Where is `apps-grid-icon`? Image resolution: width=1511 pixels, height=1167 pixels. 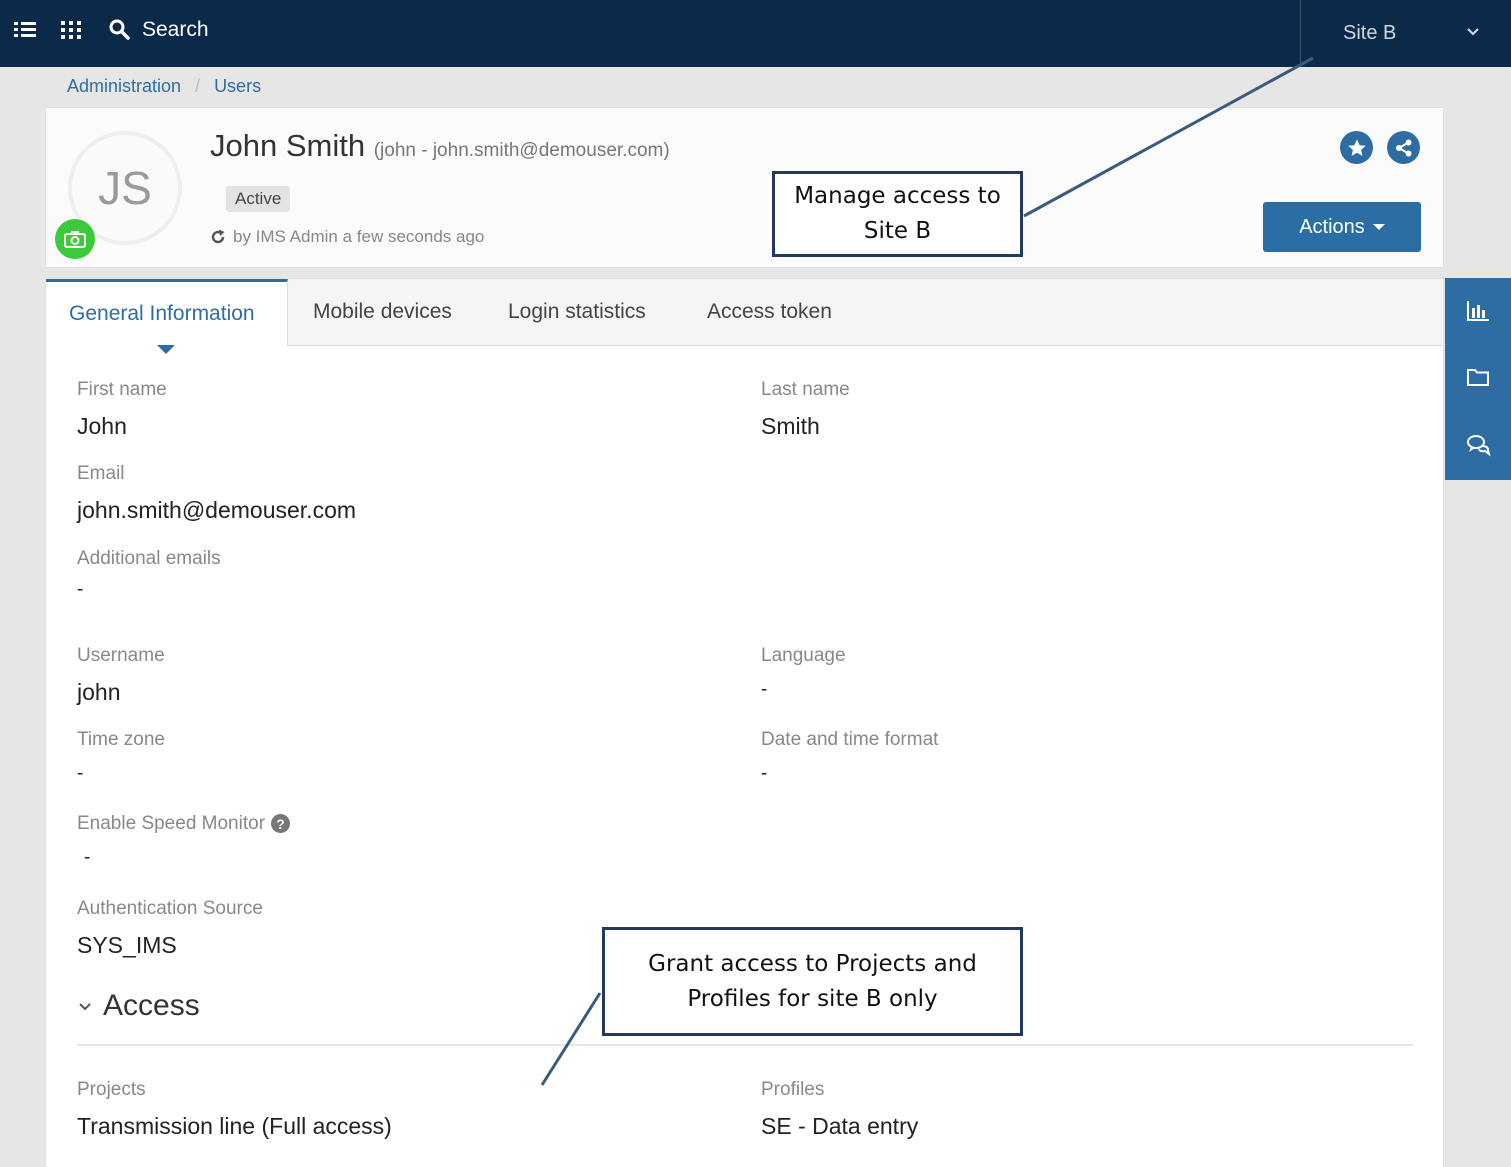 apps-grid-icon is located at coordinates (72, 30).